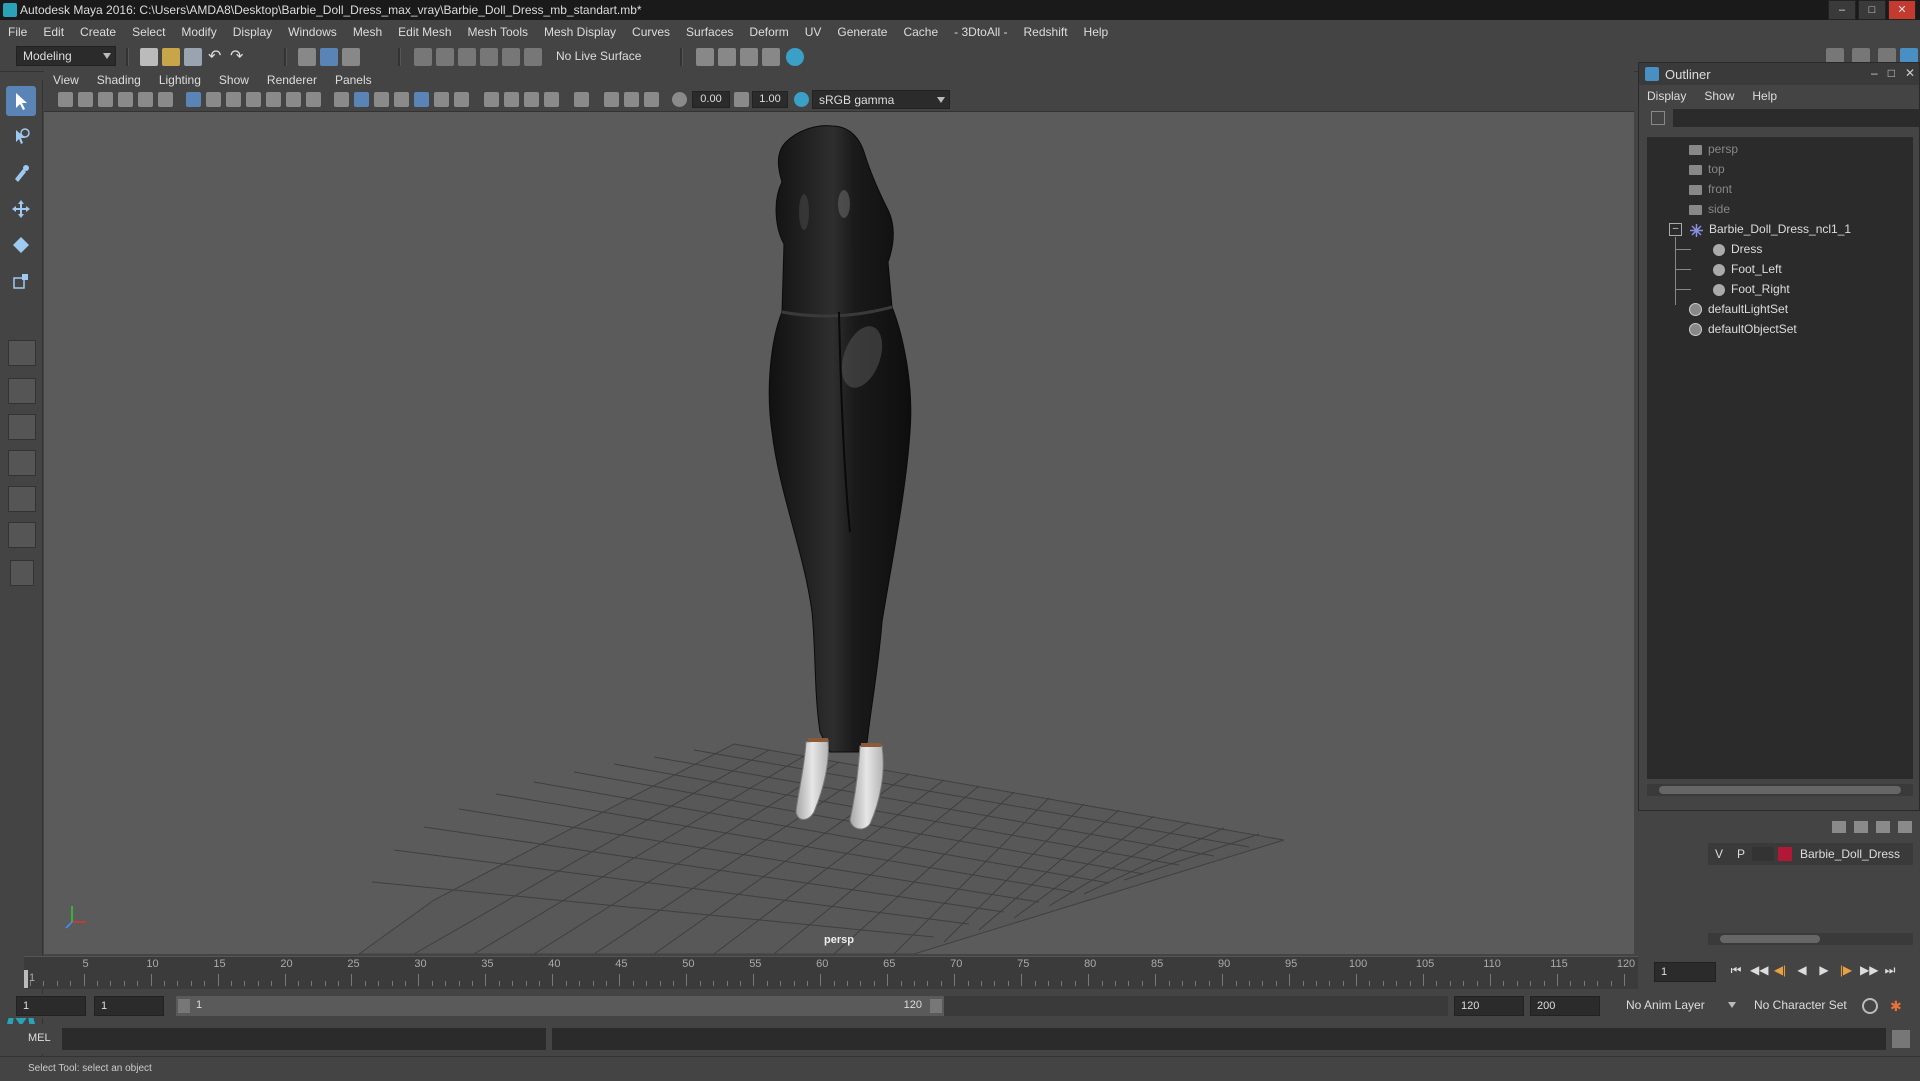 This screenshot has width=1920, height=1081. What do you see at coordinates (26, 979) in the screenshot?
I see `current-time-indicator` at bounding box center [26, 979].